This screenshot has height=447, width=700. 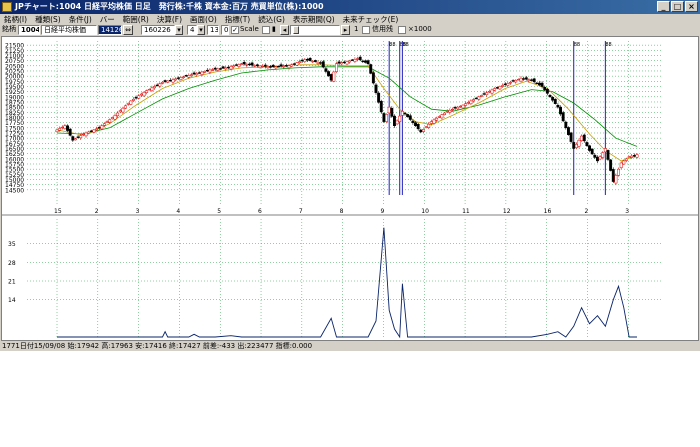 What do you see at coordinates (107, 19) in the screenshot?
I see `menu-item-bar: バー` at bounding box center [107, 19].